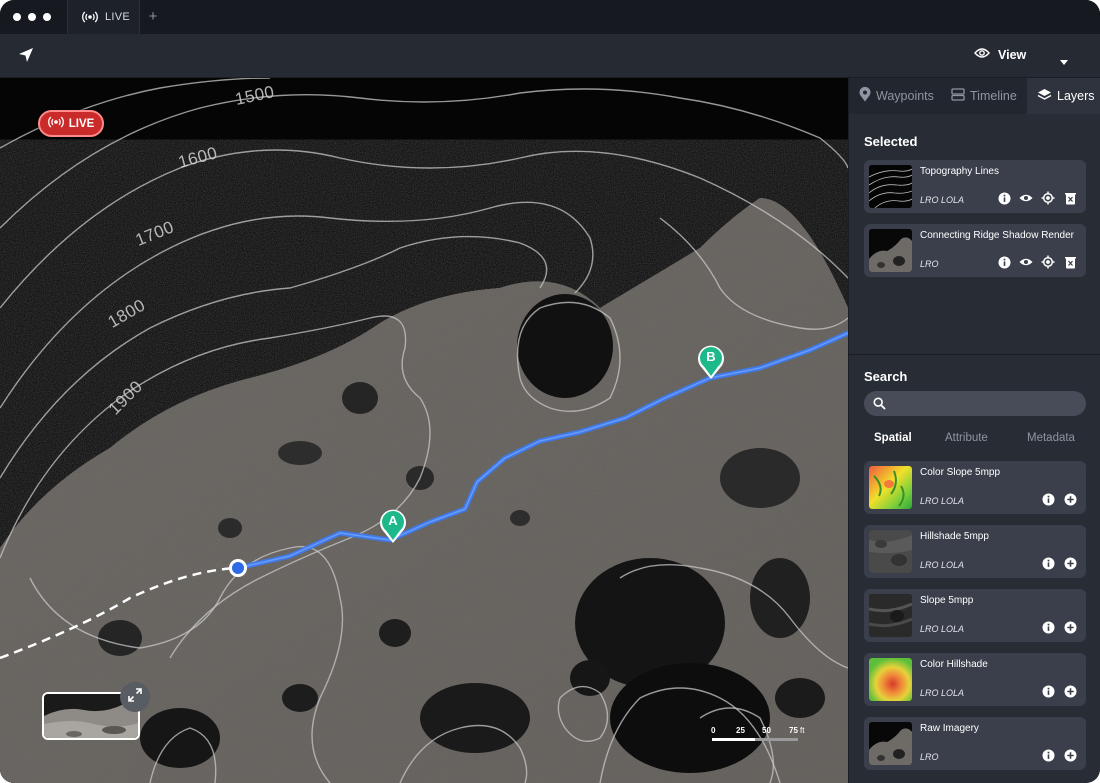 The image size is (1100, 783). Describe the element at coordinates (81, 123) in the screenshot. I see `live-badge-label: LIVE` at that location.